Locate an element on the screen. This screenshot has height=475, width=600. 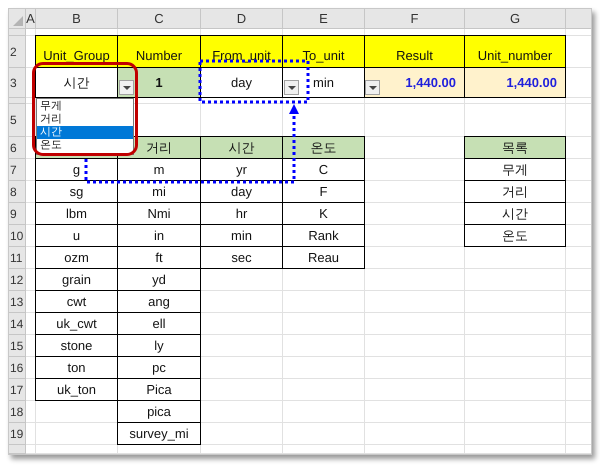
row-header: 18 is located at coordinates (17, 412).